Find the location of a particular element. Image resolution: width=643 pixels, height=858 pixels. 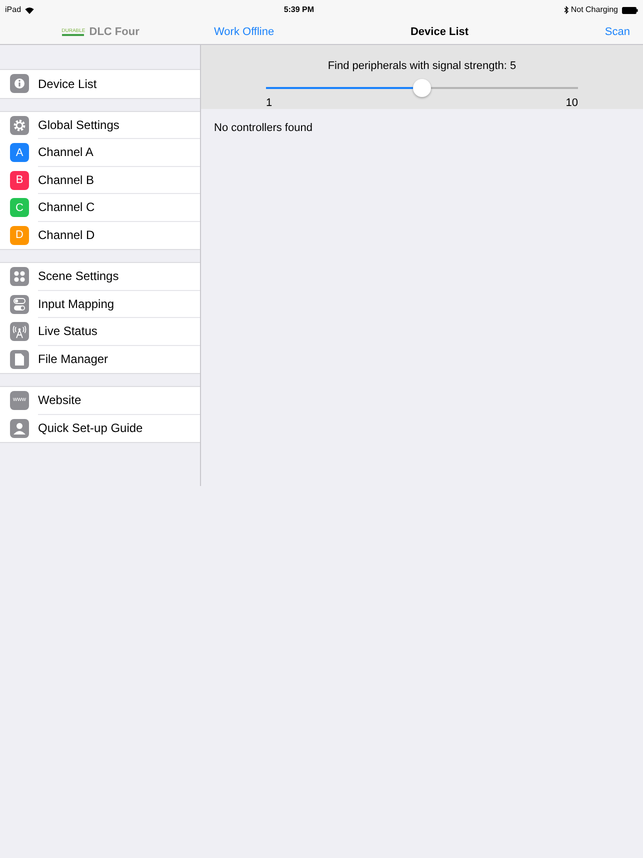

sidebar-item: B Channel B is located at coordinates (100, 180).